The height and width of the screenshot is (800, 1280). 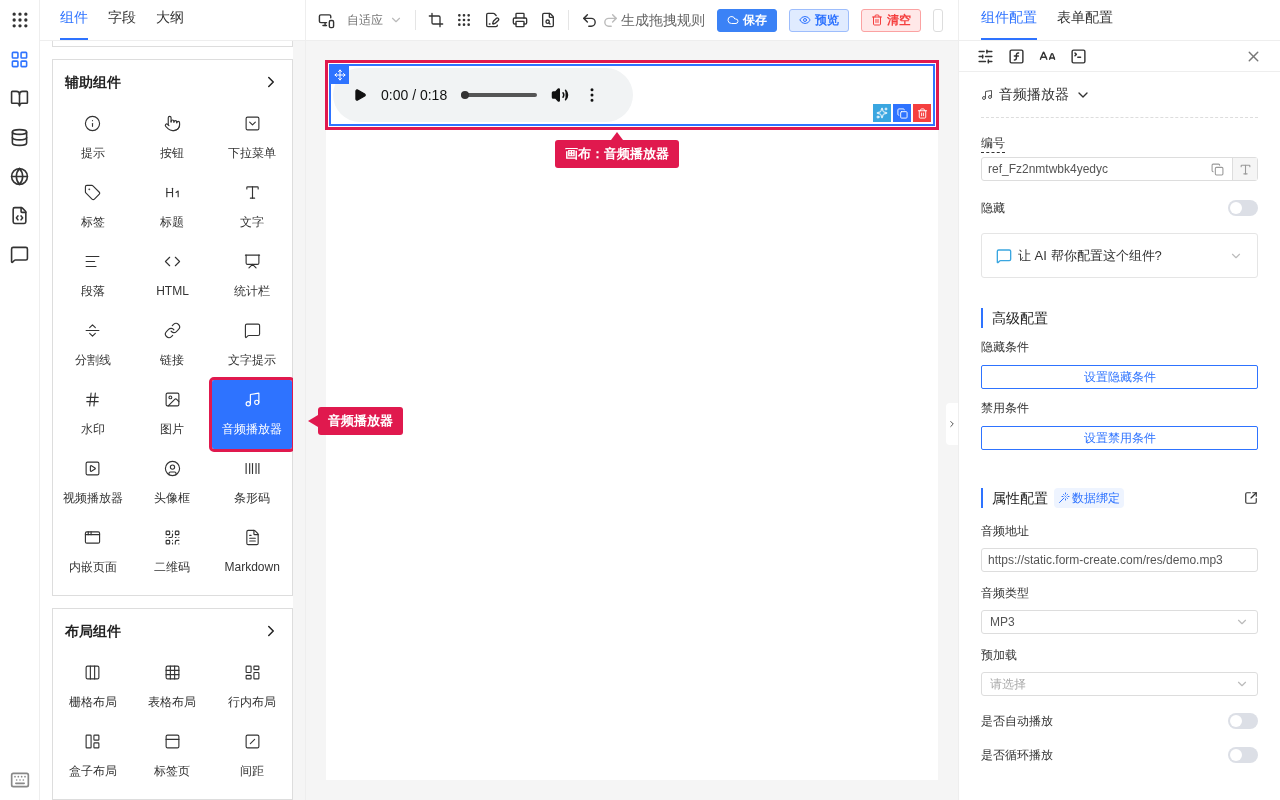 What do you see at coordinates (1005, 408) in the screenshot?
I see `field-label: 禁用条件` at bounding box center [1005, 408].